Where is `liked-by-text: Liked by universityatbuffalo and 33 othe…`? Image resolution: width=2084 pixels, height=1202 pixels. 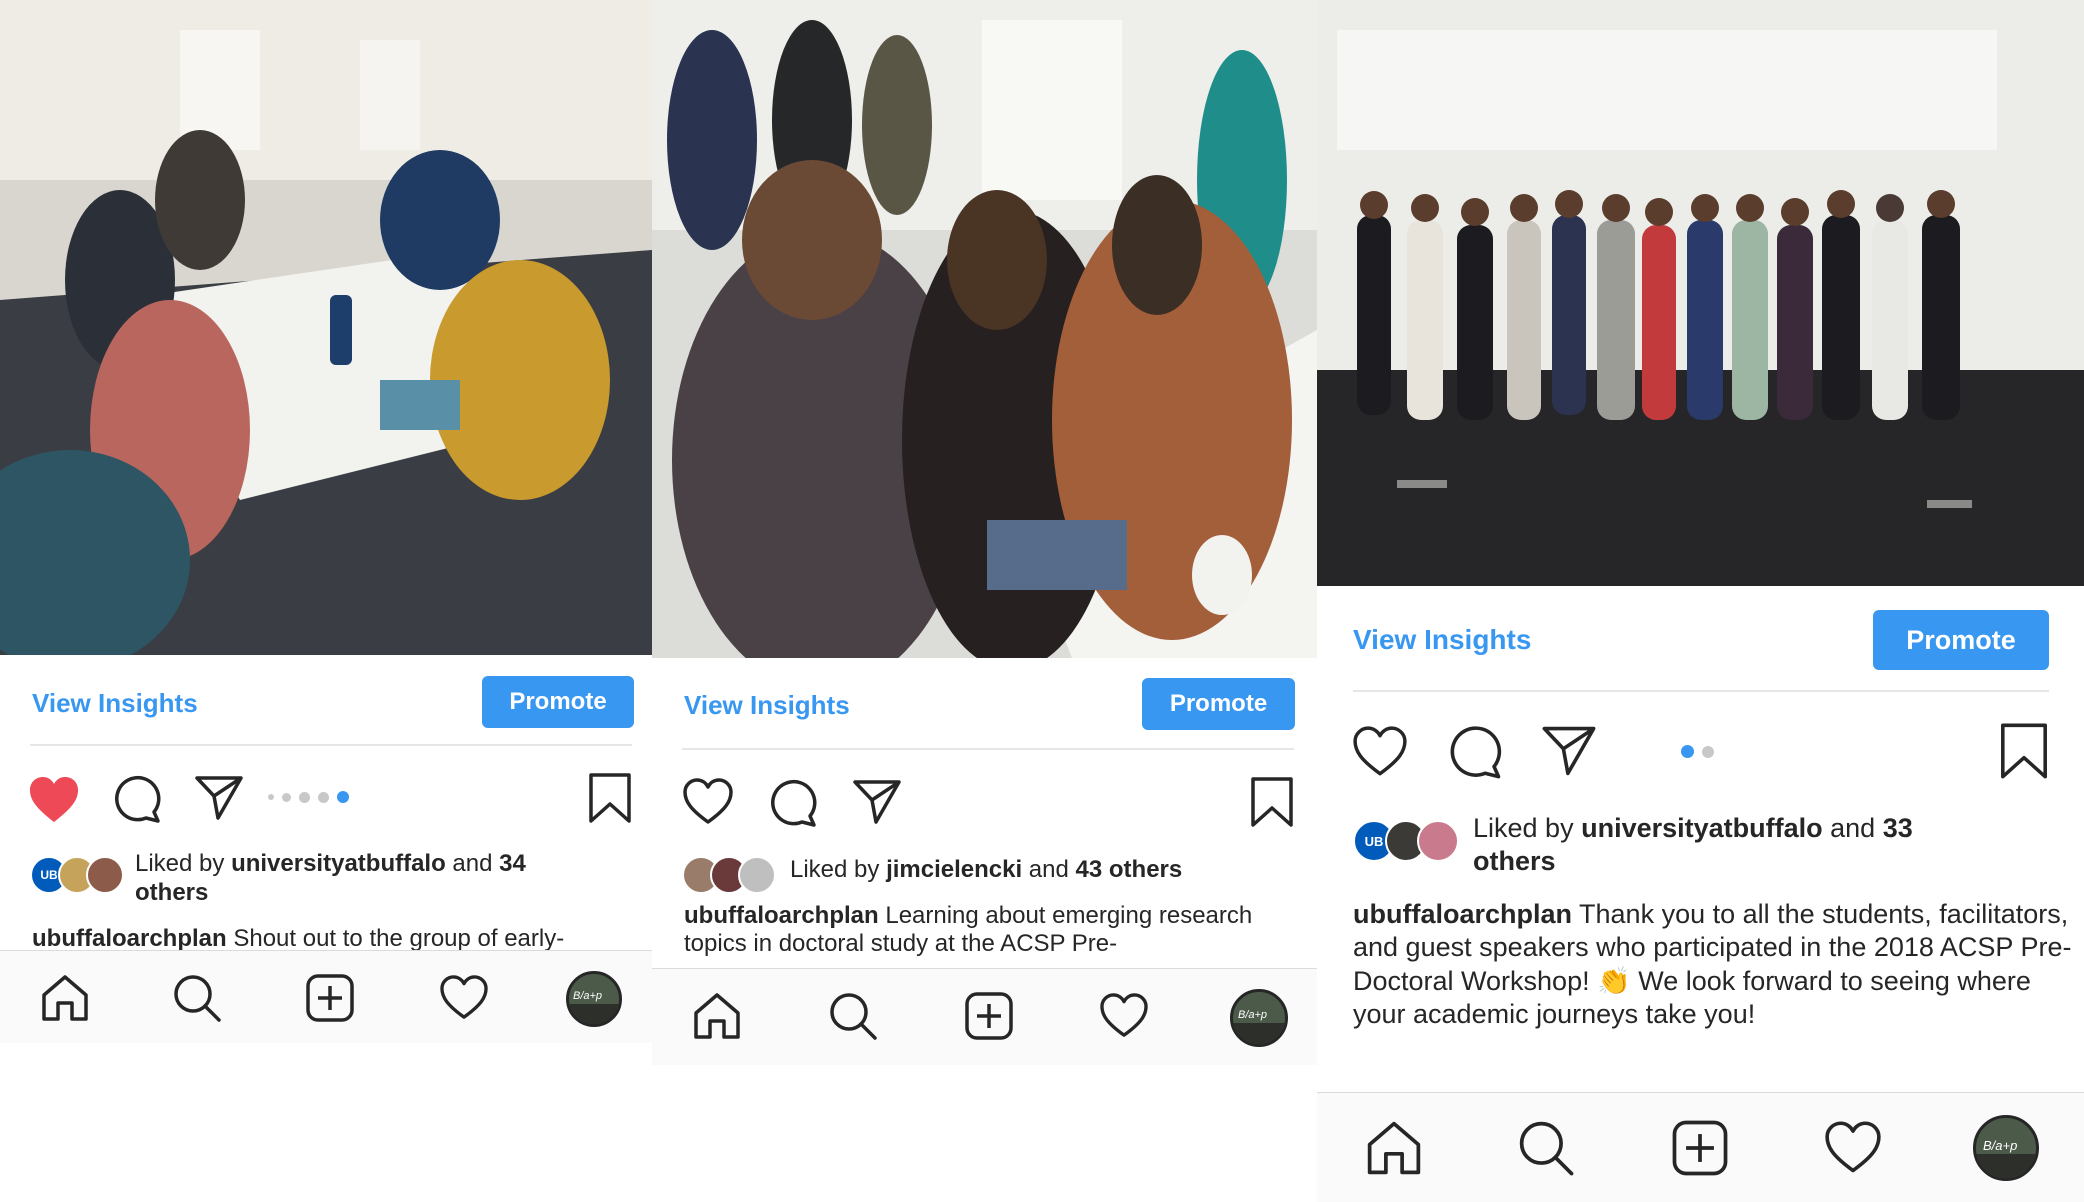 liked-by-text: Liked by universityatbuffalo and 33 othe… is located at coordinates (1753, 845).